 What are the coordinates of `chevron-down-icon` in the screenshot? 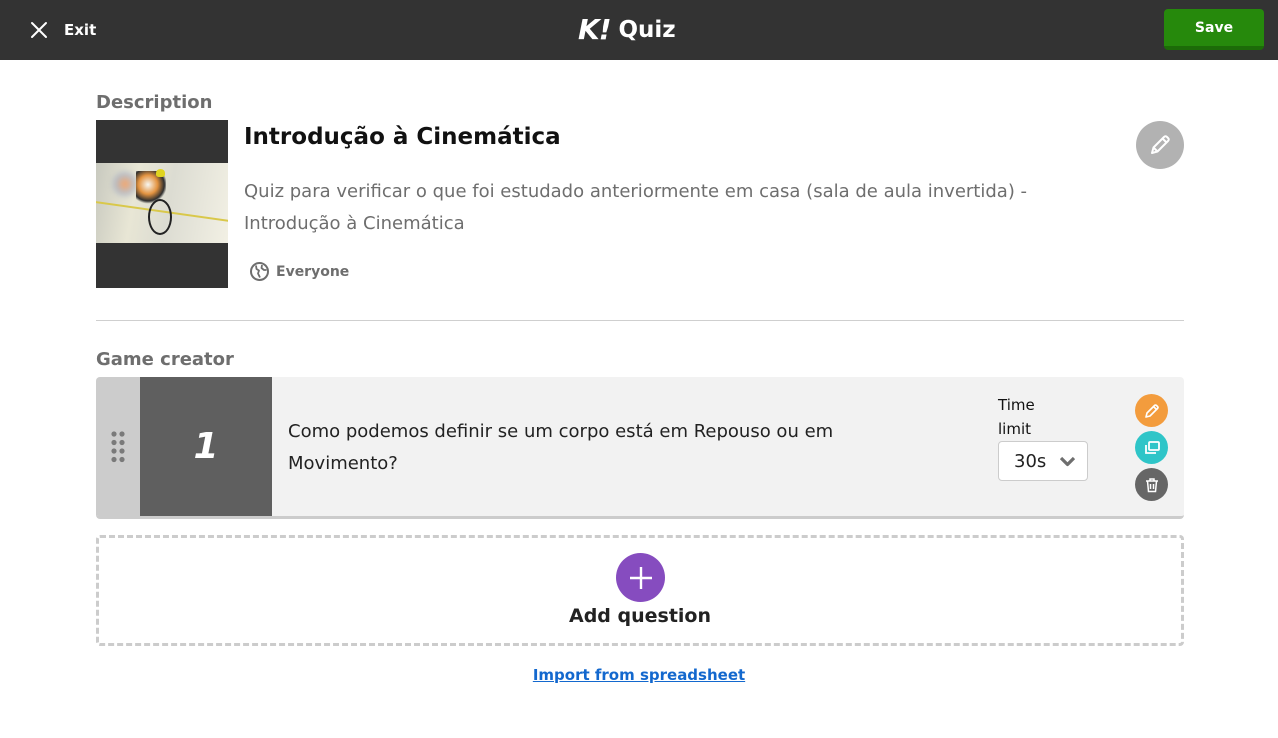 It's located at (1067, 461).